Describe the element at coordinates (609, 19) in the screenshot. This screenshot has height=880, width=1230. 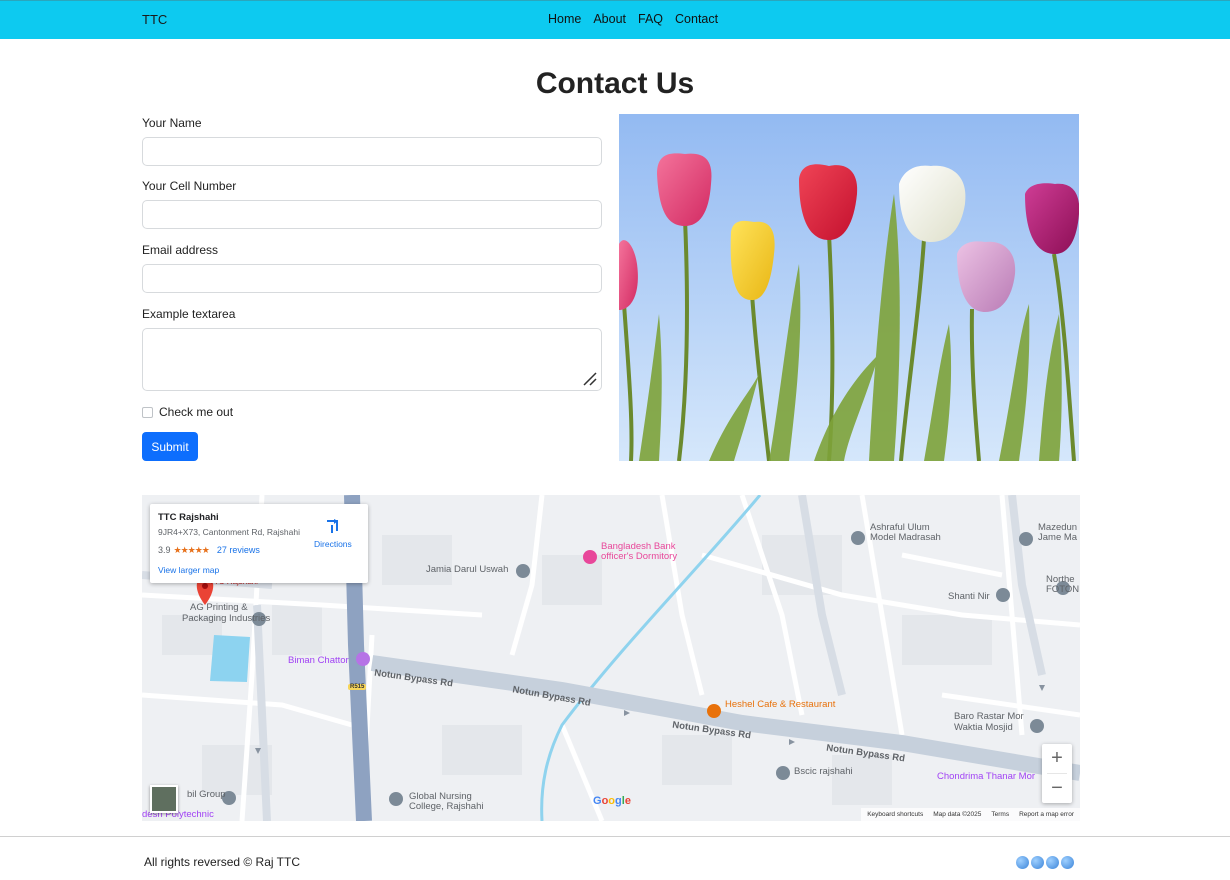
I see `nav-about: About` at that location.